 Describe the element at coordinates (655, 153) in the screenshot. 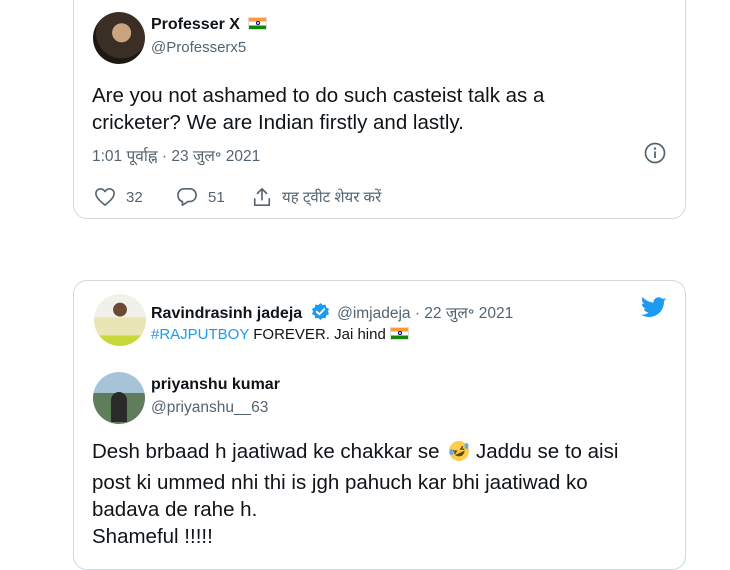

I see `info-icon` at that location.